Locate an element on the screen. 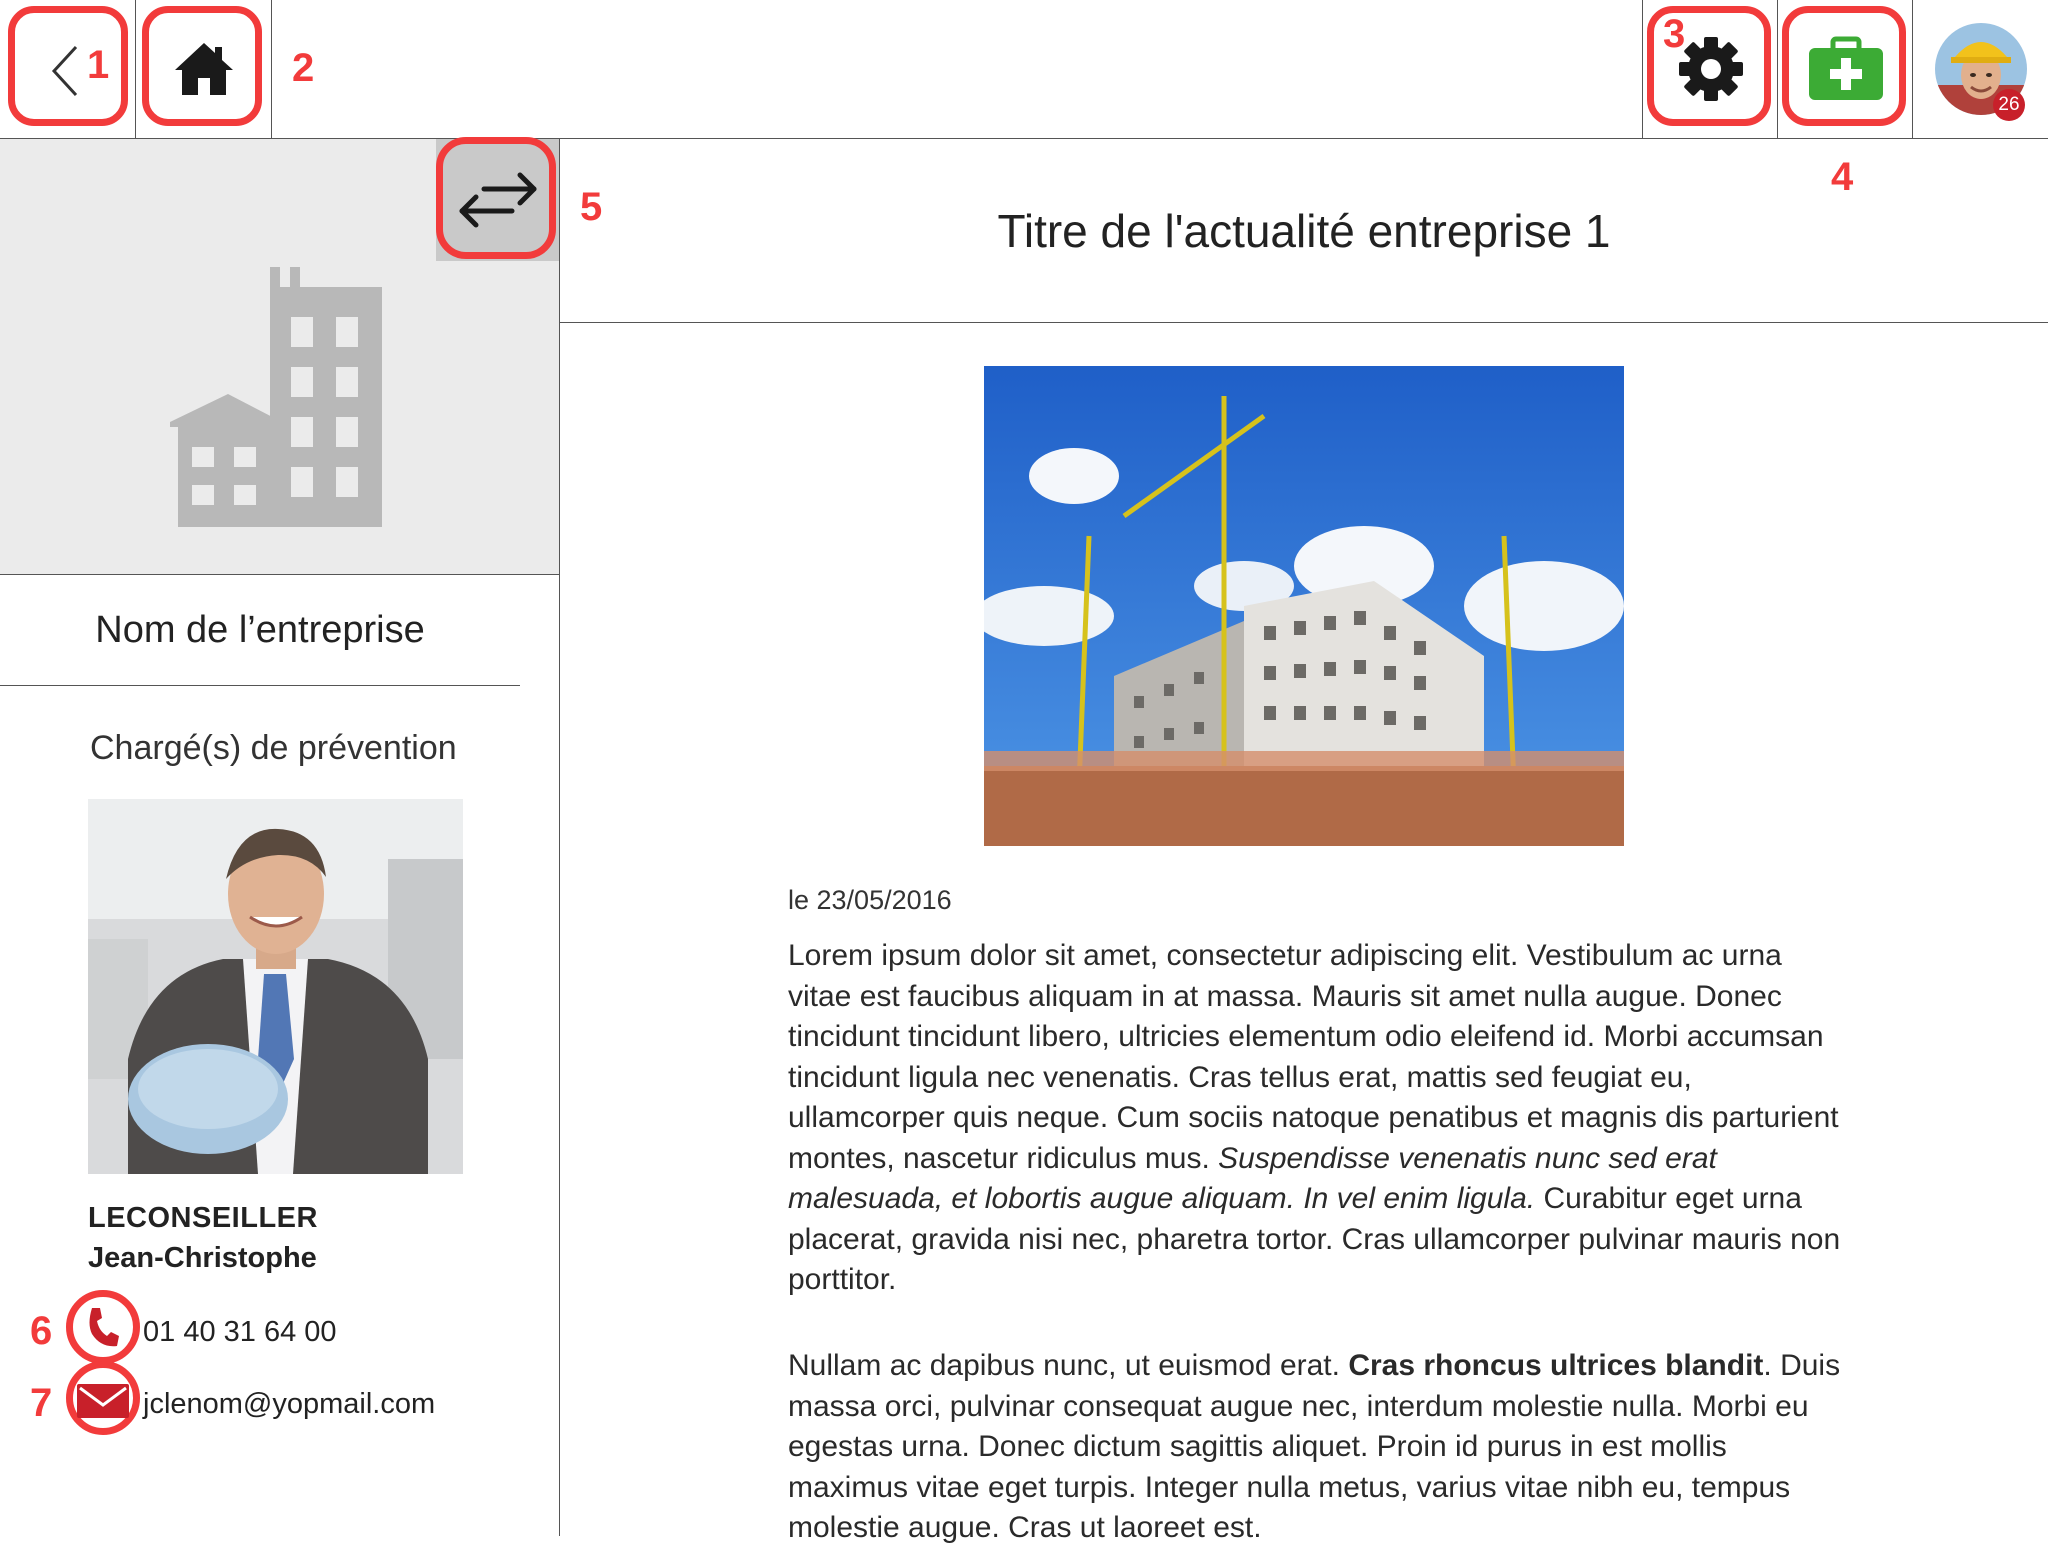 This screenshot has height=1549, width=2048. article-image is located at coordinates (1304, 606).